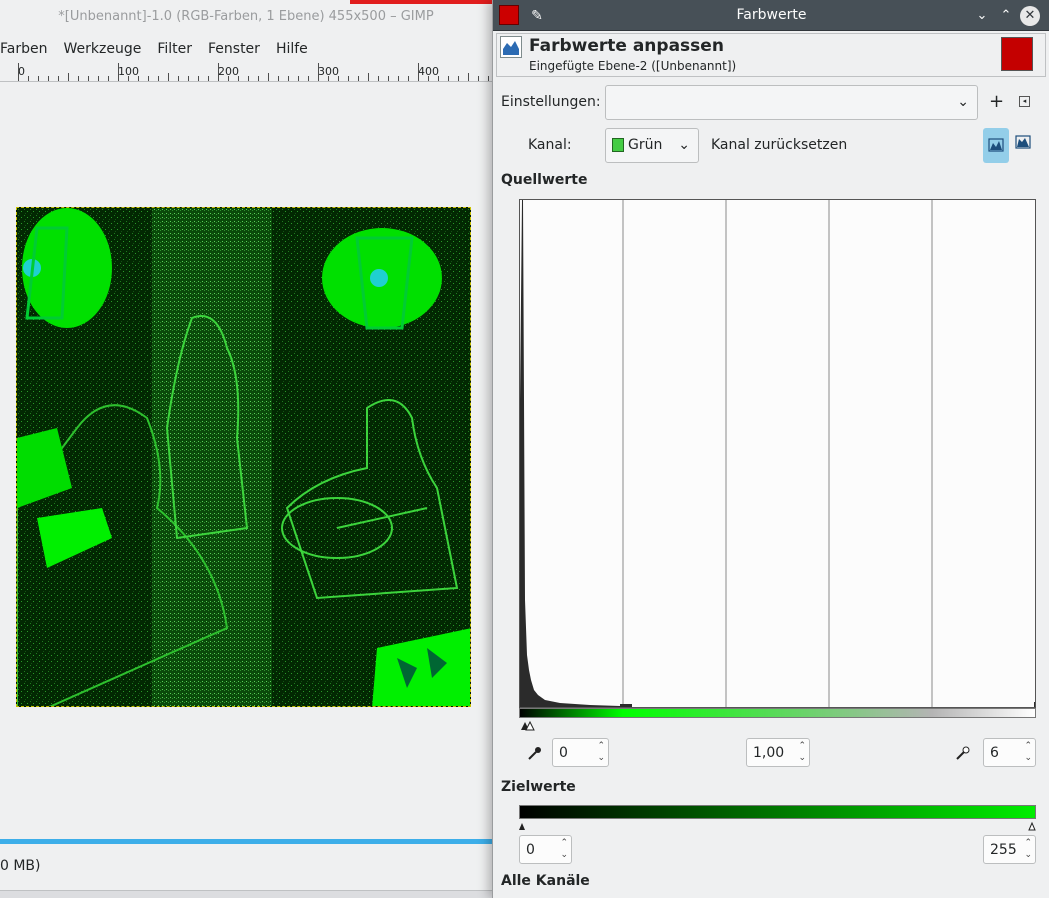 This screenshot has width=1049, height=898. What do you see at coordinates (535, 753) in the screenshot?
I see `black-point-picker-icon` at bounding box center [535, 753].